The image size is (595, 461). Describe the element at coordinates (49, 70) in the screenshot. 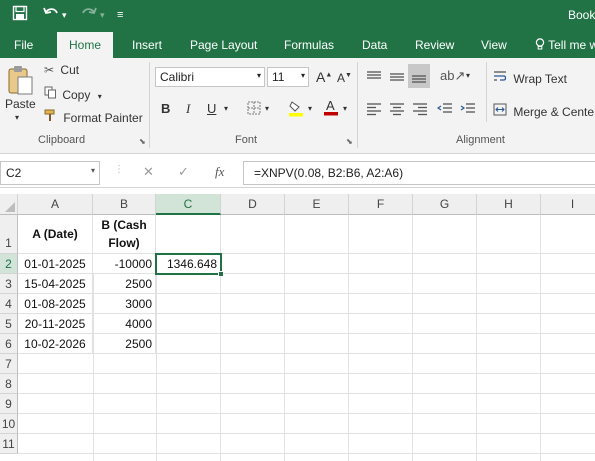

I see `scissors-icon: ✂` at that location.